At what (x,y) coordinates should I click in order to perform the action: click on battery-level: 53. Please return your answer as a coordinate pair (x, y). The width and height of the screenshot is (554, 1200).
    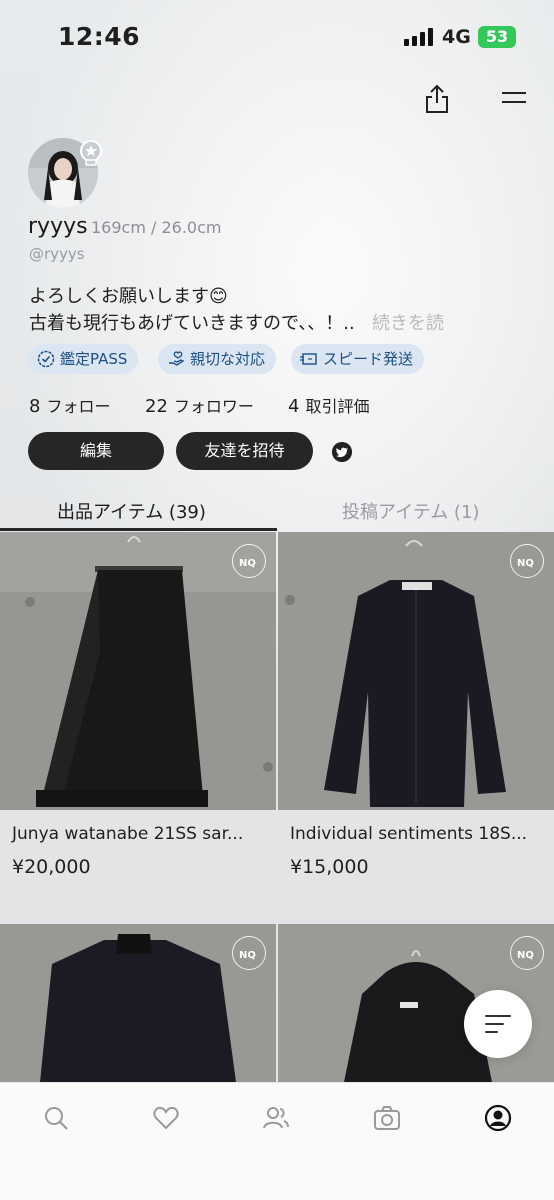
    Looking at the image, I should click on (497, 36).